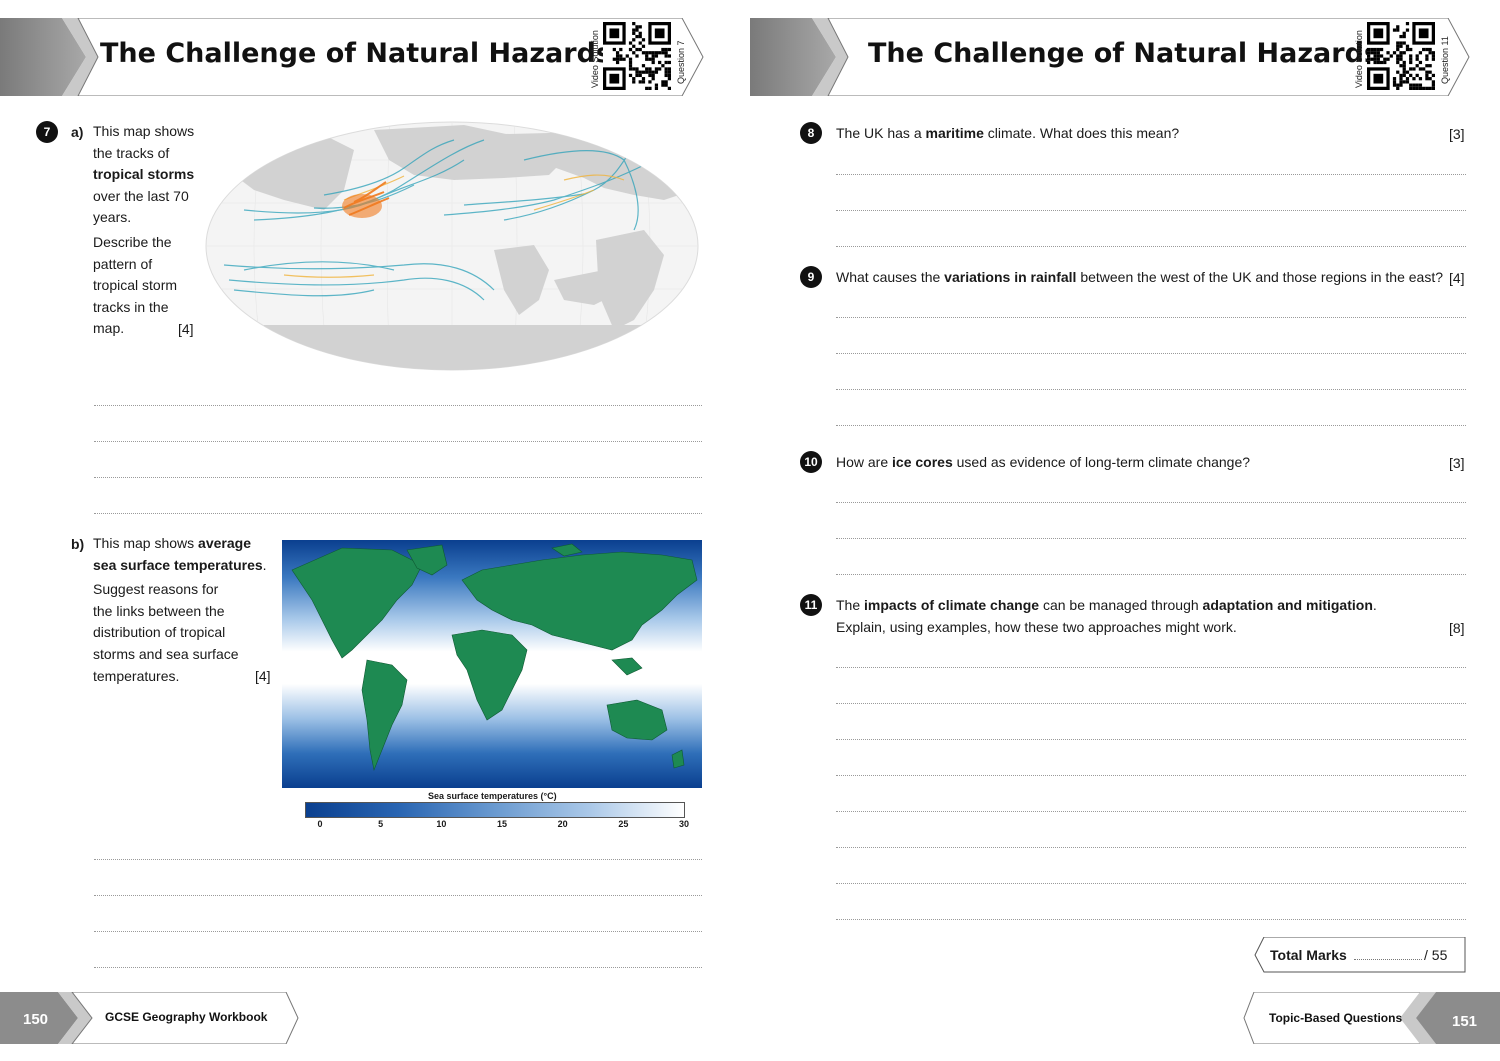 The height and width of the screenshot is (1061, 1500). What do you see at coordinates (492, 796) in the screenshot?
I see `legend-title: Sea surface temperatures (°C)` at bounding box center [492, 796].